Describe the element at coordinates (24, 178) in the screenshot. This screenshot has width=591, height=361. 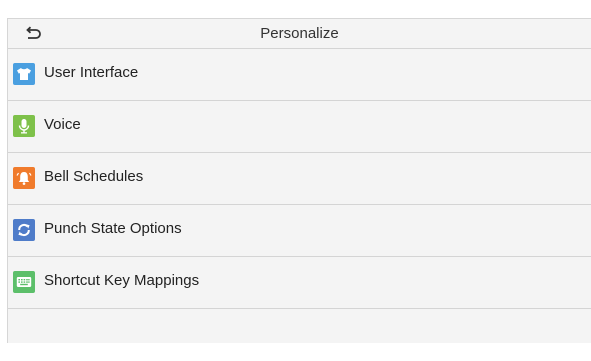
I see `bell-icon` at that location.